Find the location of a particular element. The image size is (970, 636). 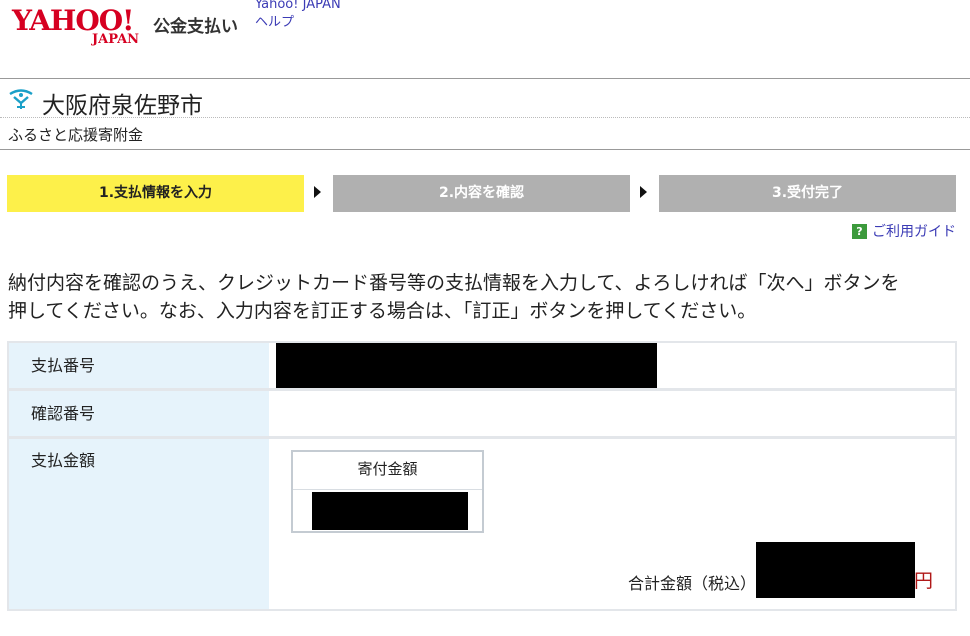

municipality-icon is located at coordinates (21, 99).